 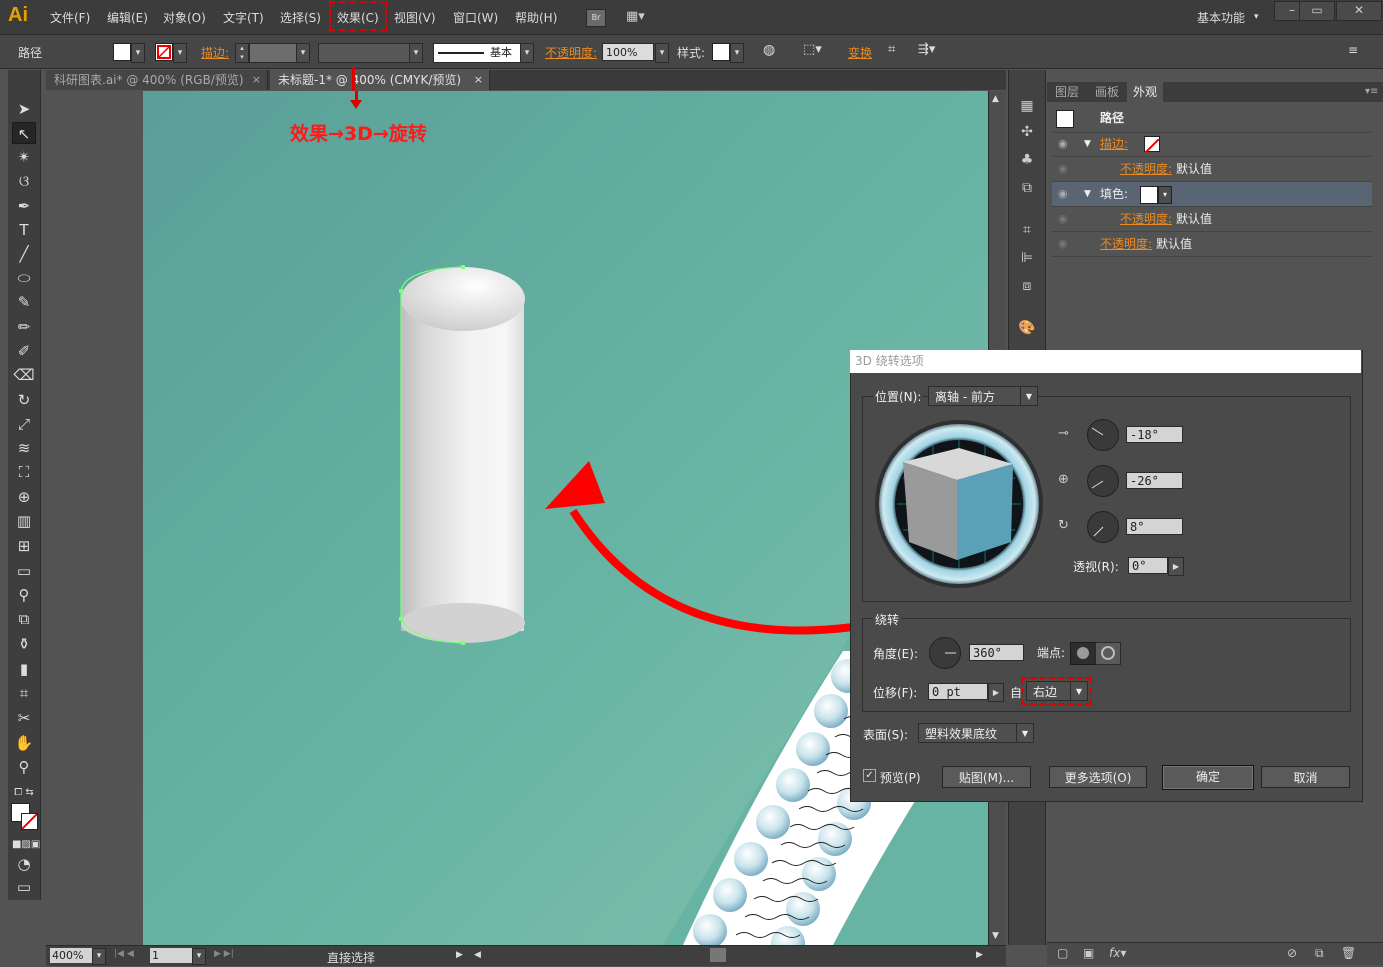 What do you see at coordinates (1154, 434) in the screenshot?
I see `x-rotation-field: -18°` at bounding box center [1154, 434].